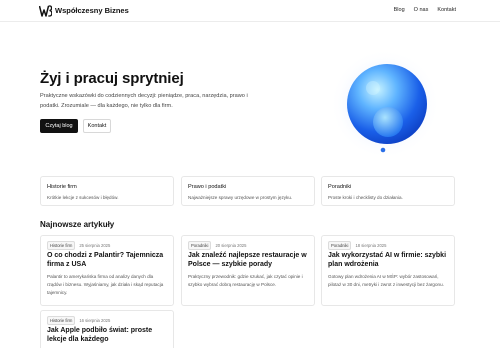  What do you see at coordinates (399, 10) in the screenshot?
I see `nav-blog-link: Blog` at bounding box center [399, 10].